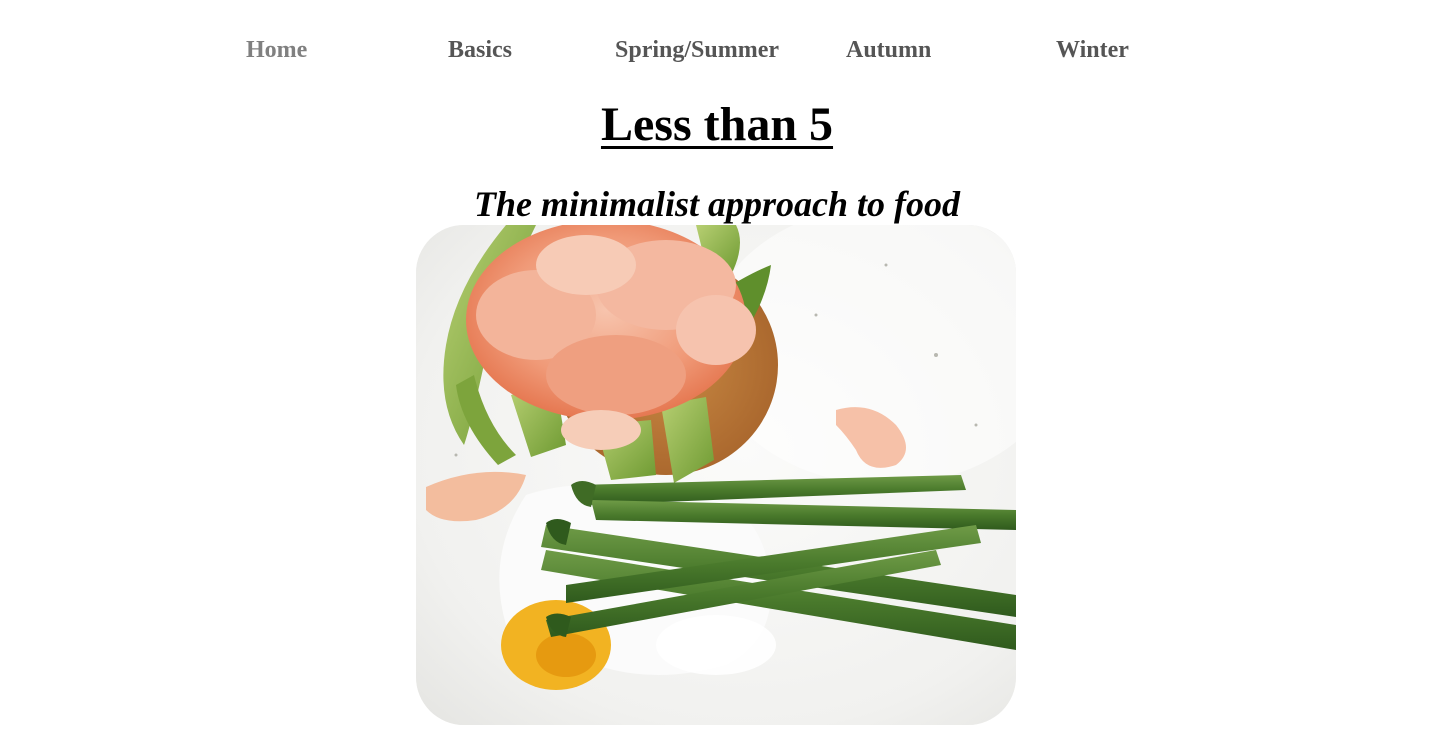 Image resolution: width=1434 pixels, height=752 pixels. What do you see at coordinates (888, 50) in the screenshot?
I see `nav-autumn: Autumn` at bounding box center [888, 50].